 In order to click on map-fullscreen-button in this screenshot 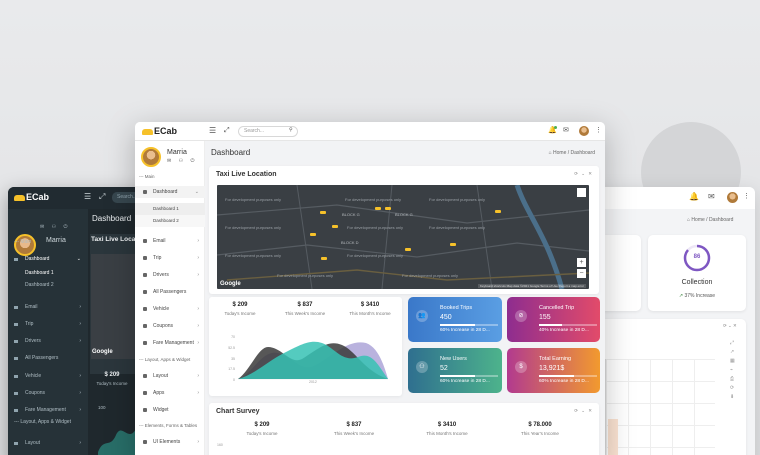, I will do `click(581, 192)`.